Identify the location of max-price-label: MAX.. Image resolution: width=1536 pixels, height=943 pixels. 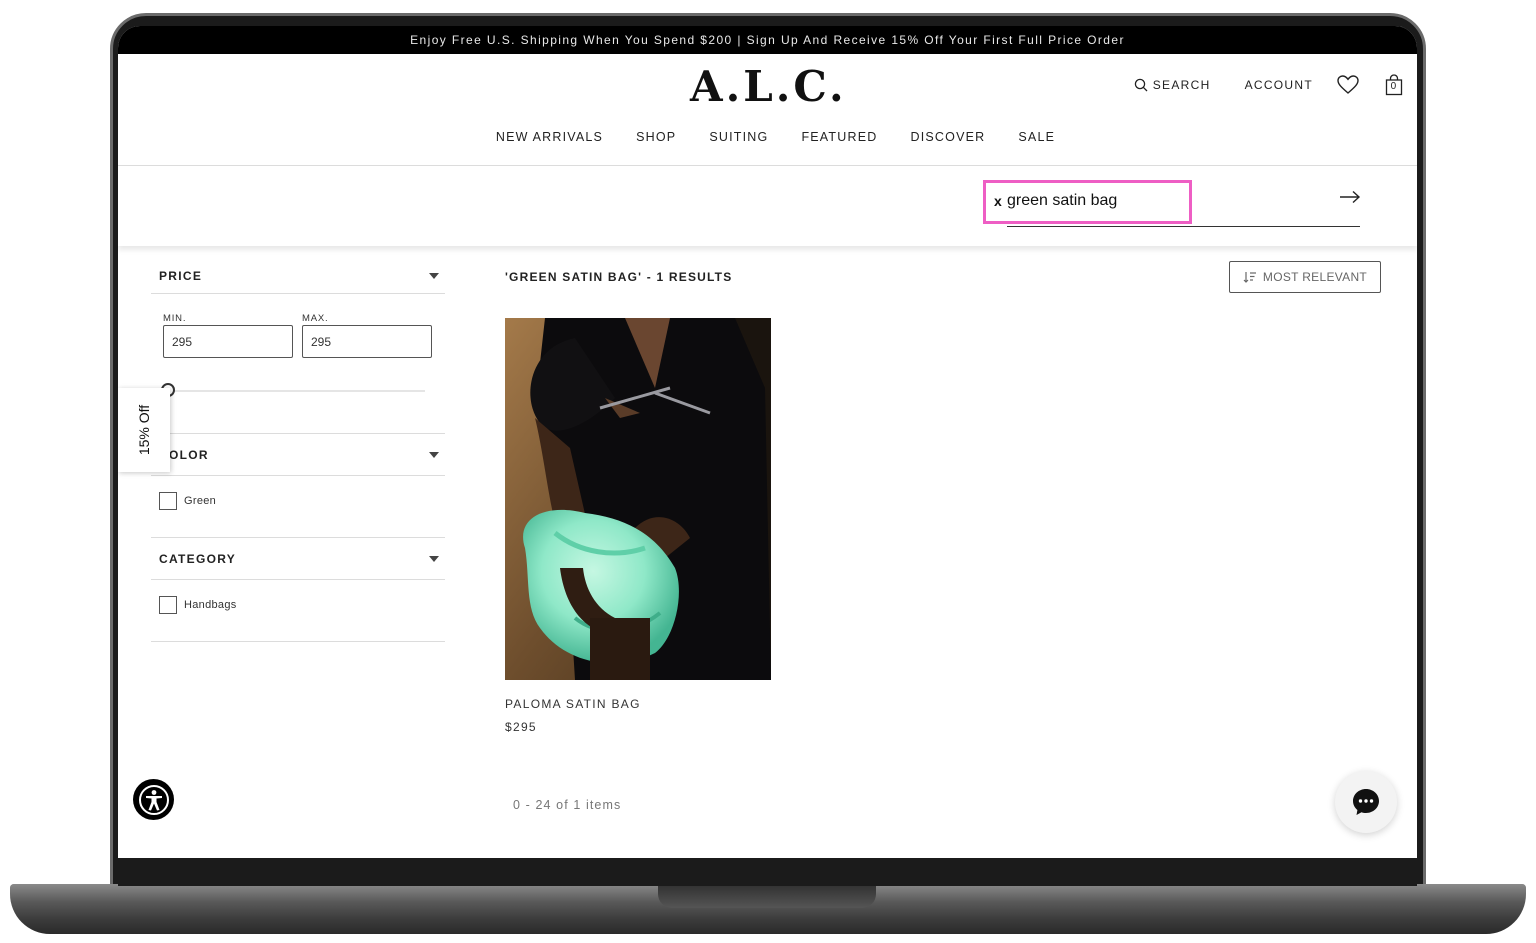
(315, 318).